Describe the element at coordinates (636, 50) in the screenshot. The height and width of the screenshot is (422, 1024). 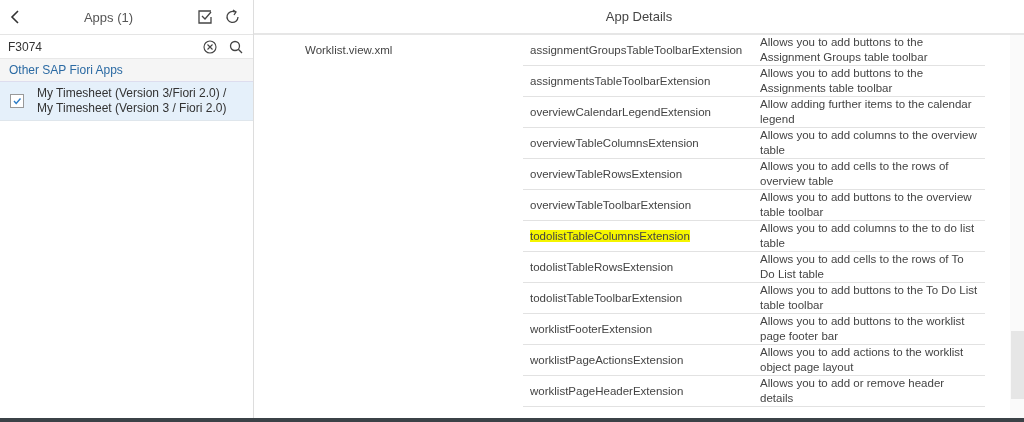
I see `extension-name: assignmentGroupsTableToolbarExtension` at that location.